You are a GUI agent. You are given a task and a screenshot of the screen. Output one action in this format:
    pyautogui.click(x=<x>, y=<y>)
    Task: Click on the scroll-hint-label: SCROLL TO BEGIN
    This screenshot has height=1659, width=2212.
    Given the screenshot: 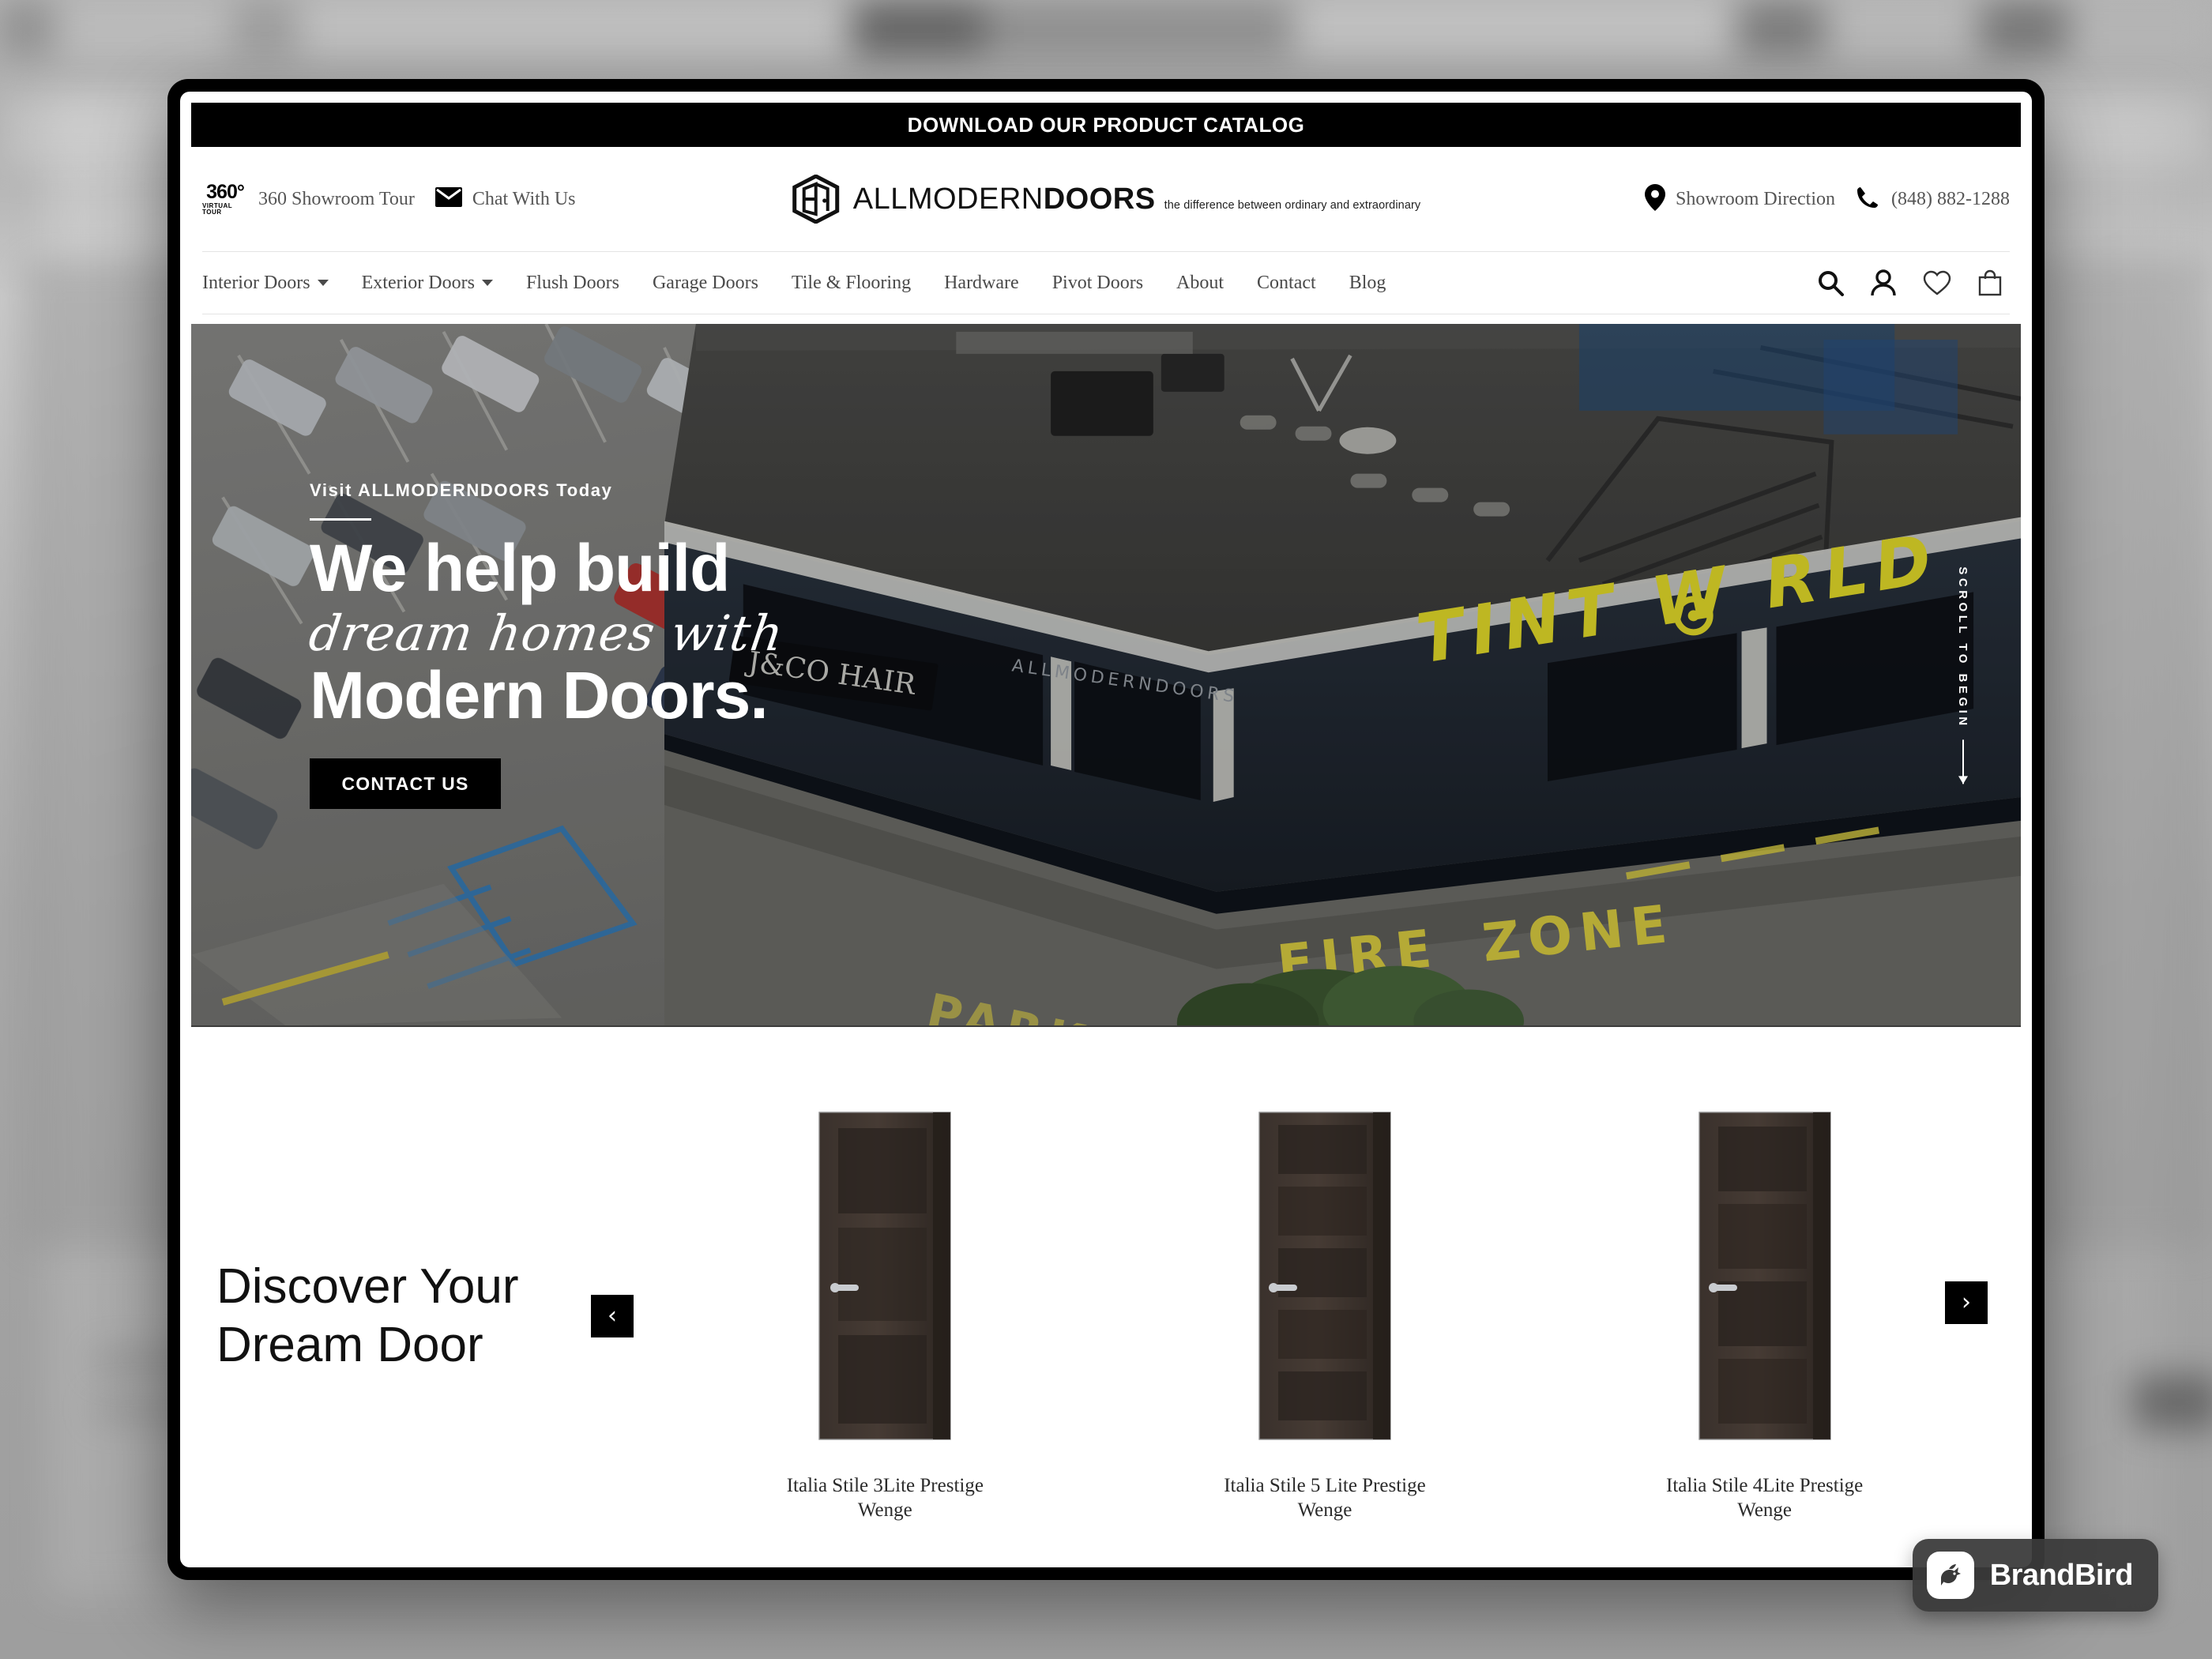 What is the action you would take?
    pyautogui.click(x=1963, y=647)
    